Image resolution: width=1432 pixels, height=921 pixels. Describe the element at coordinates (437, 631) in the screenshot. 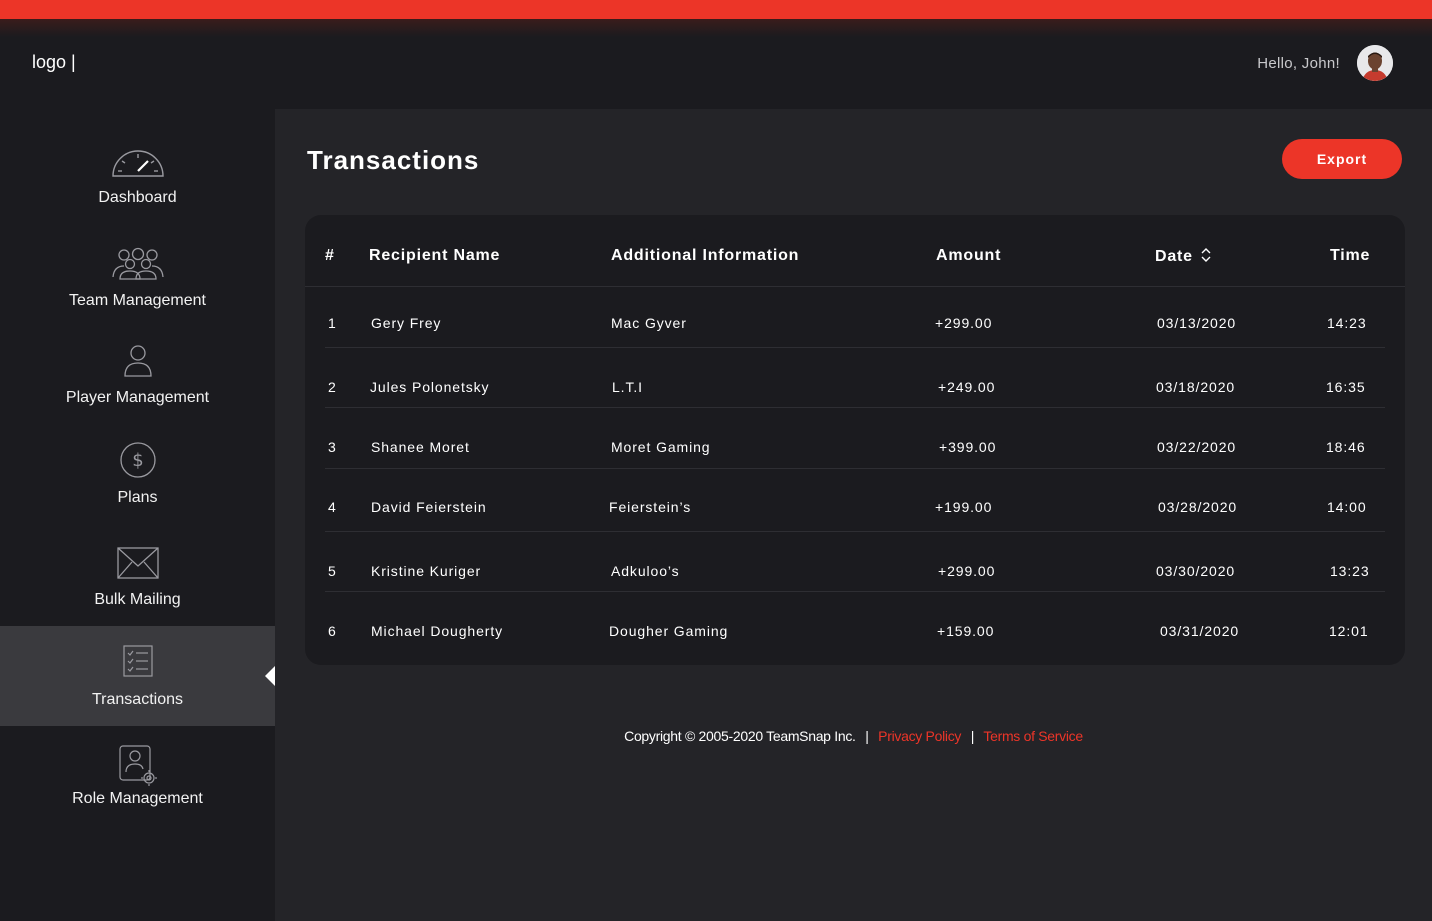

I see `cell-recipient: Michael Dougherty` at that location.